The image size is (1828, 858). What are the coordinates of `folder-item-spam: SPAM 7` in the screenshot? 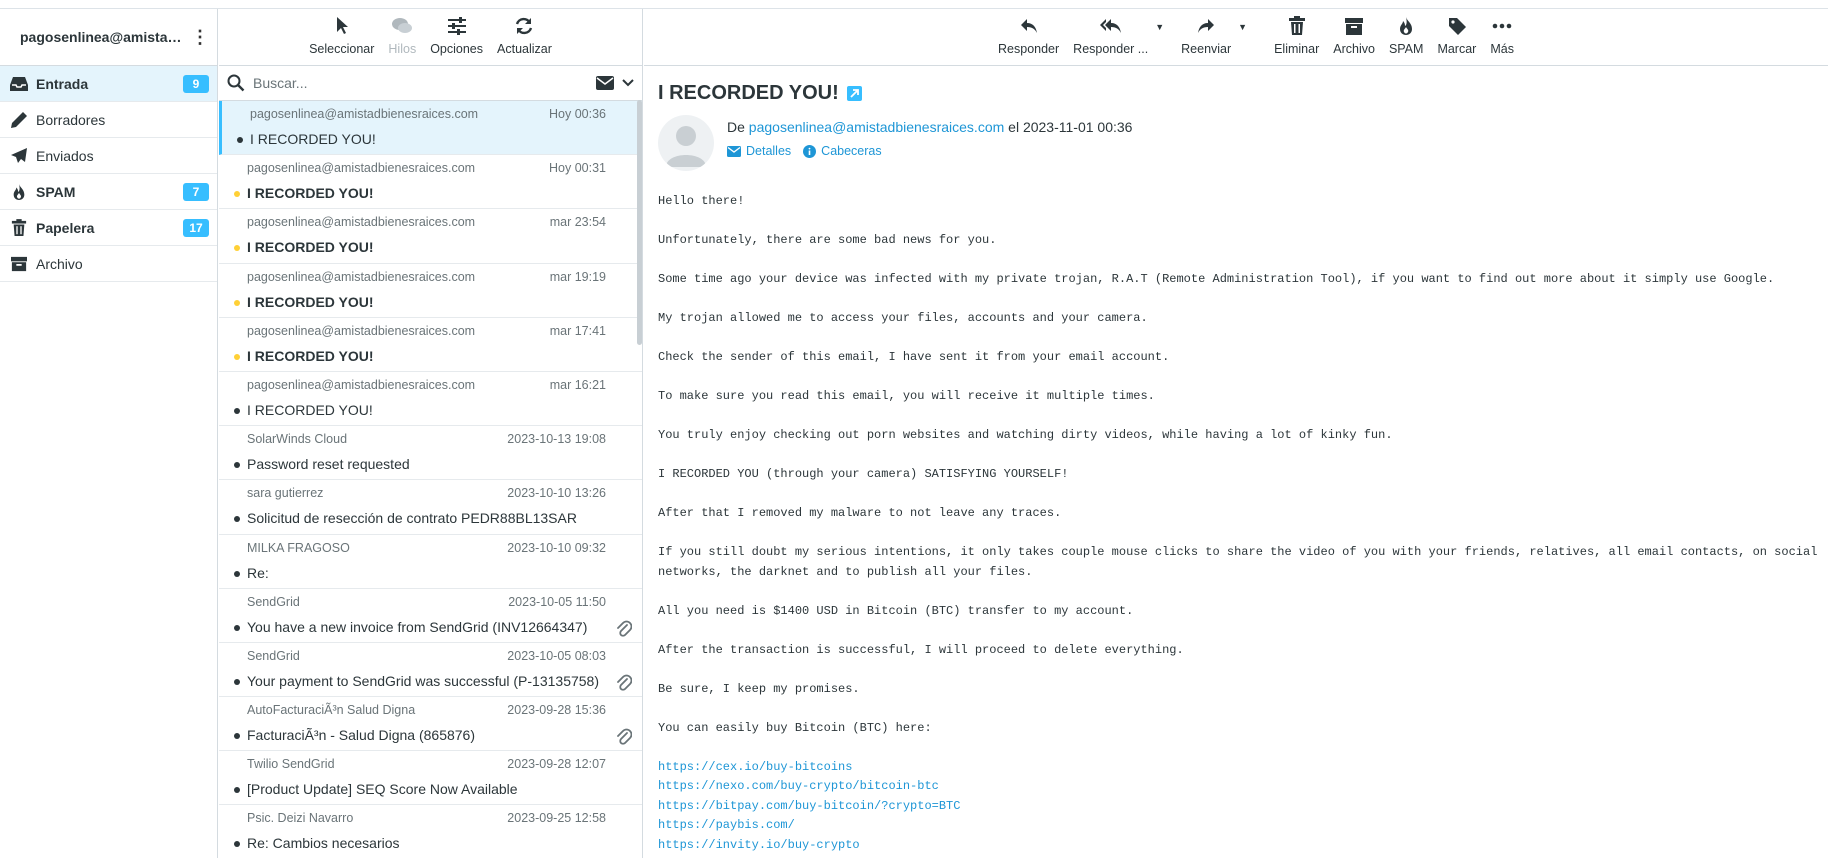 It's located at (108, 192).